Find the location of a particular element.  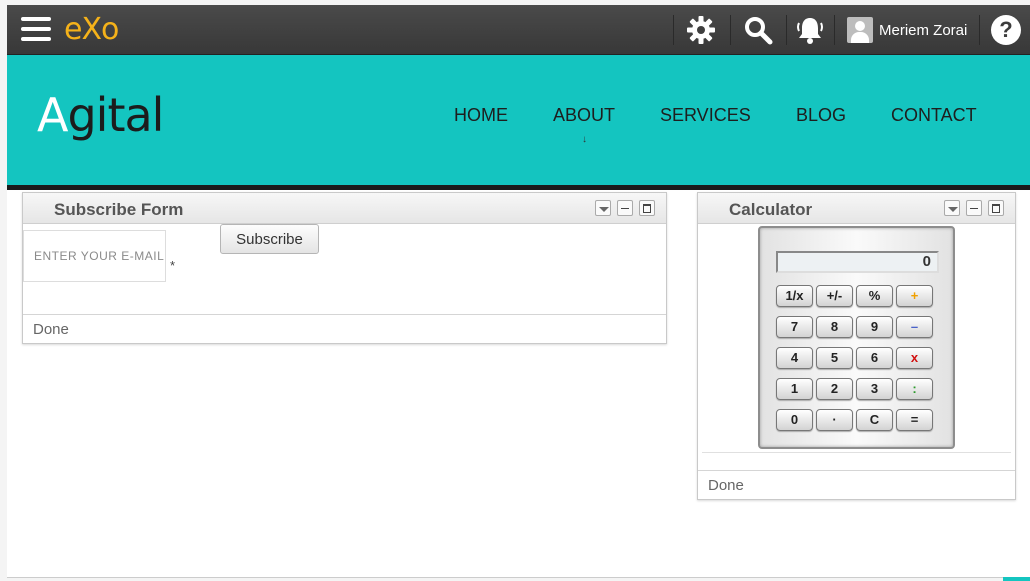

nav-home: HOME is located at coordinates (481, 115).